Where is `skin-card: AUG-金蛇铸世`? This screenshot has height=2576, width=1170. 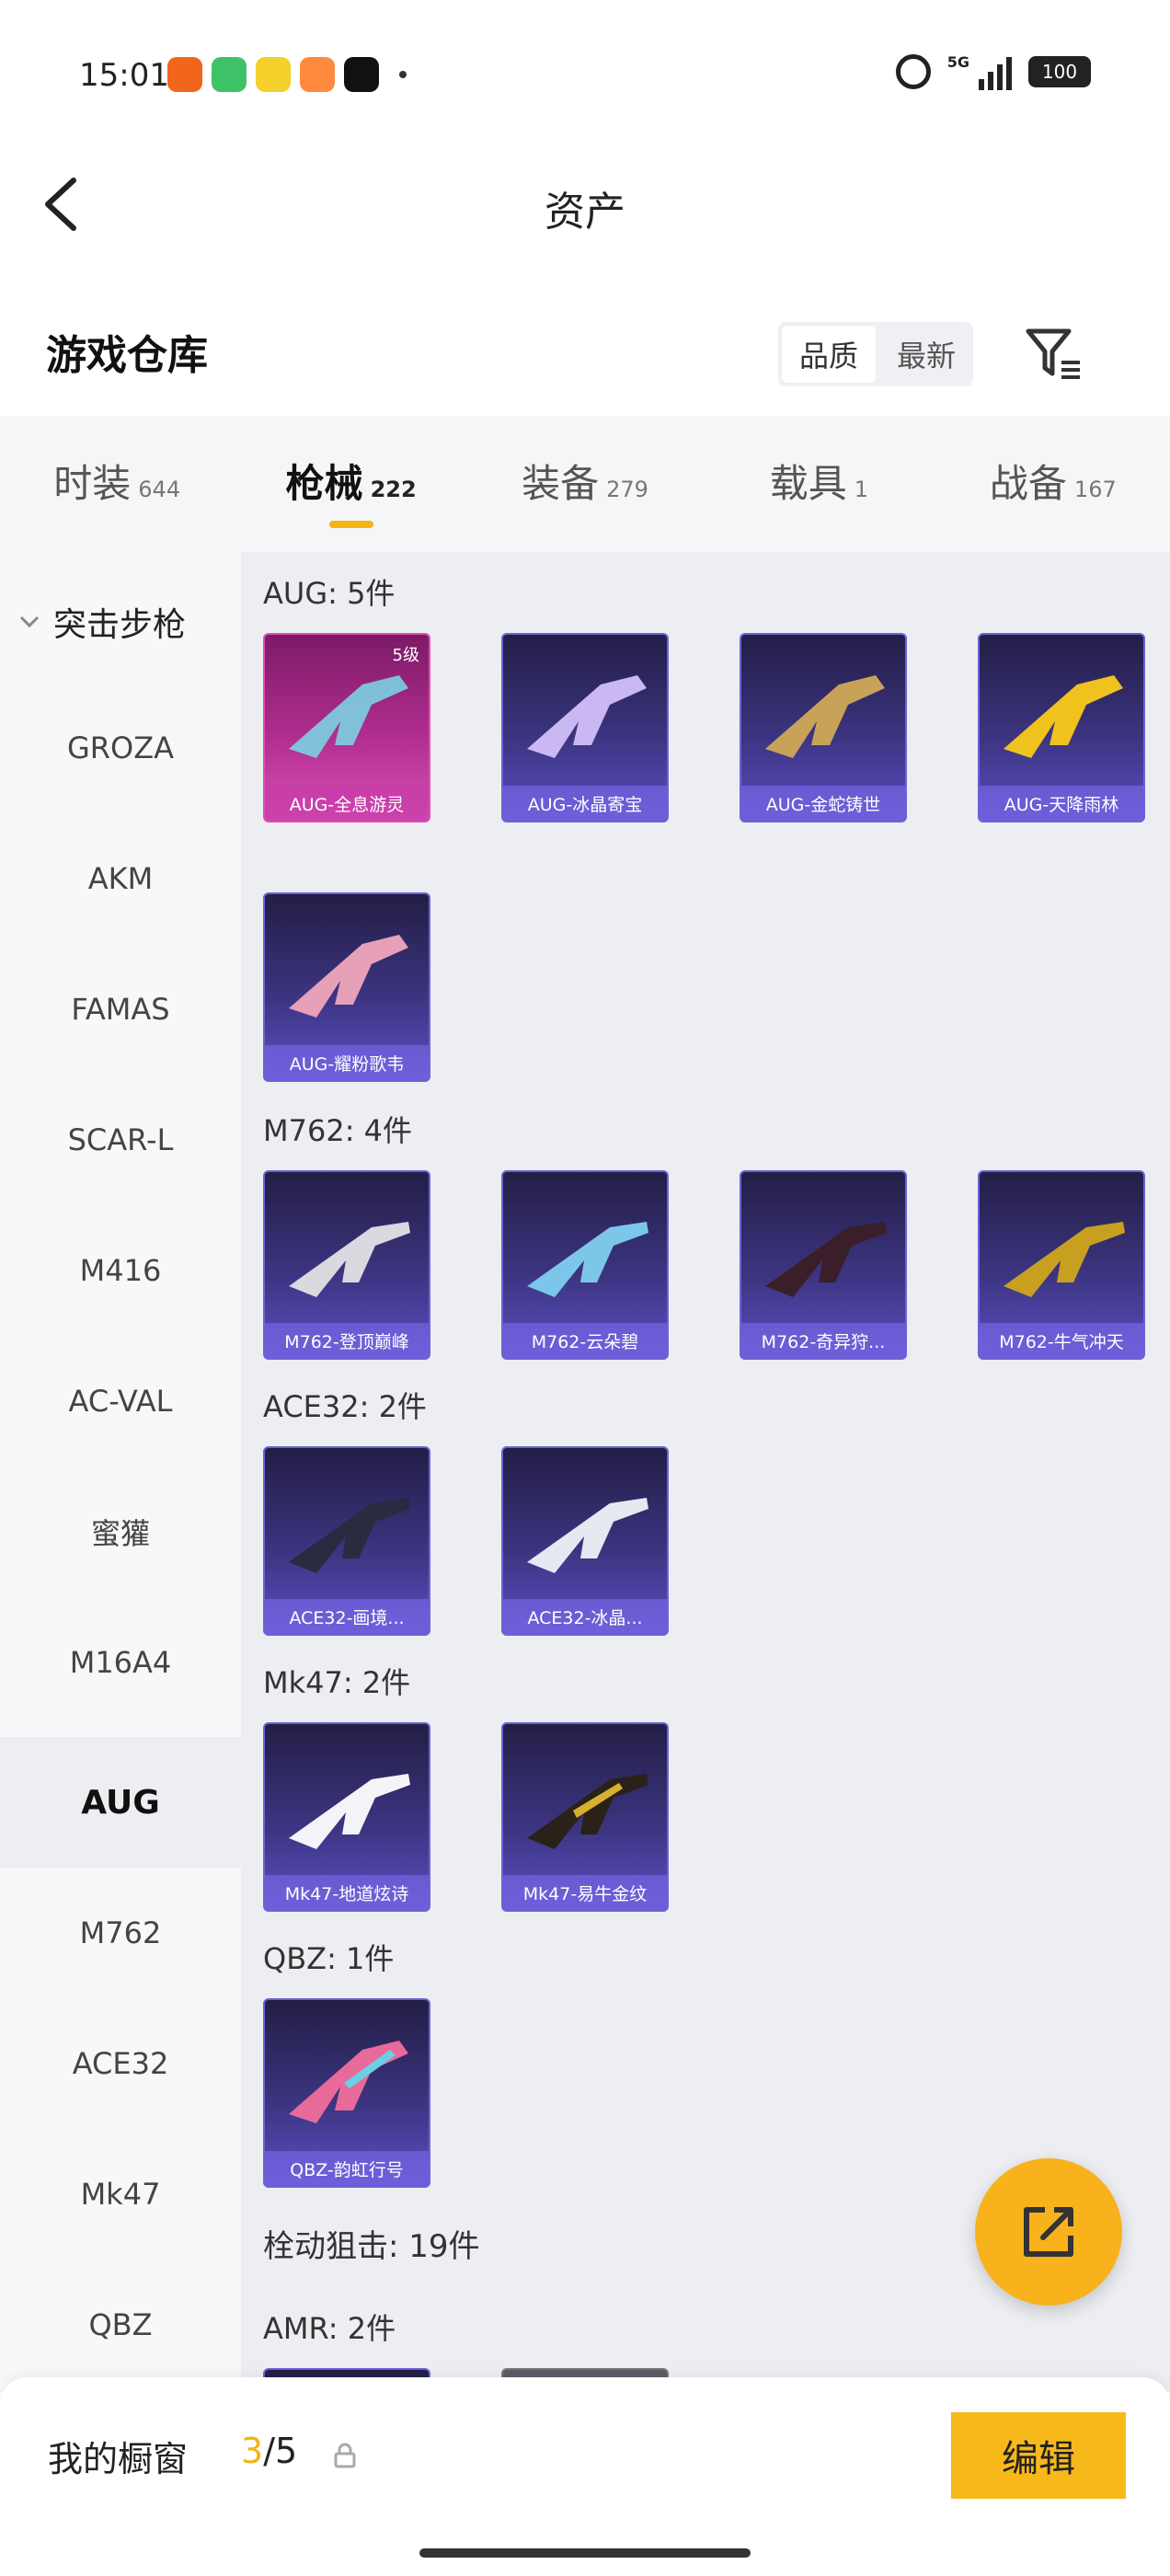
skin-card: AUG-金蛇铸世 is located at coordinates (823, 727).